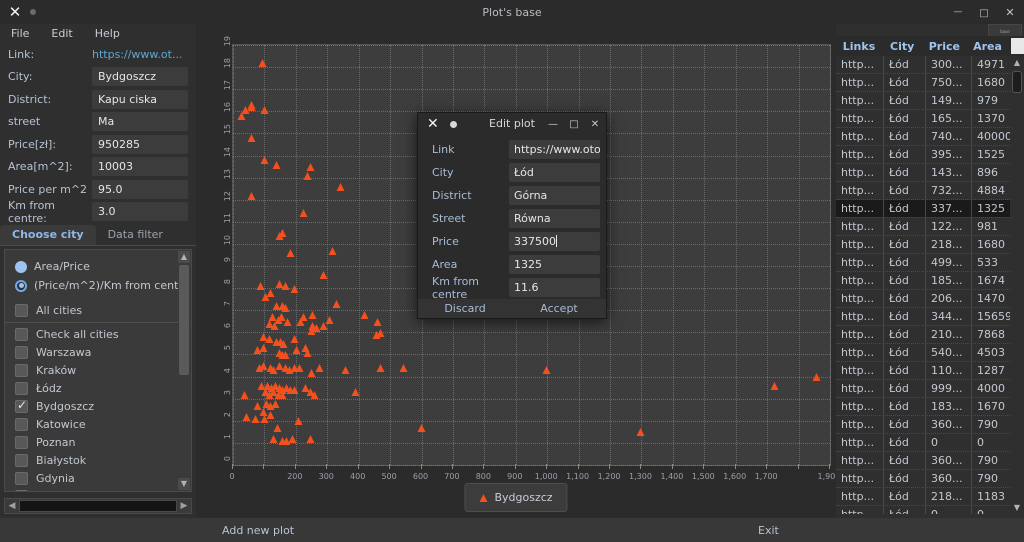 Image resolution: width=1024 pixels, height=542 pixels. Describe the element at coordinates (135, 235) in the screenshot. I see `tab-data-filter: Data filter` at that location.